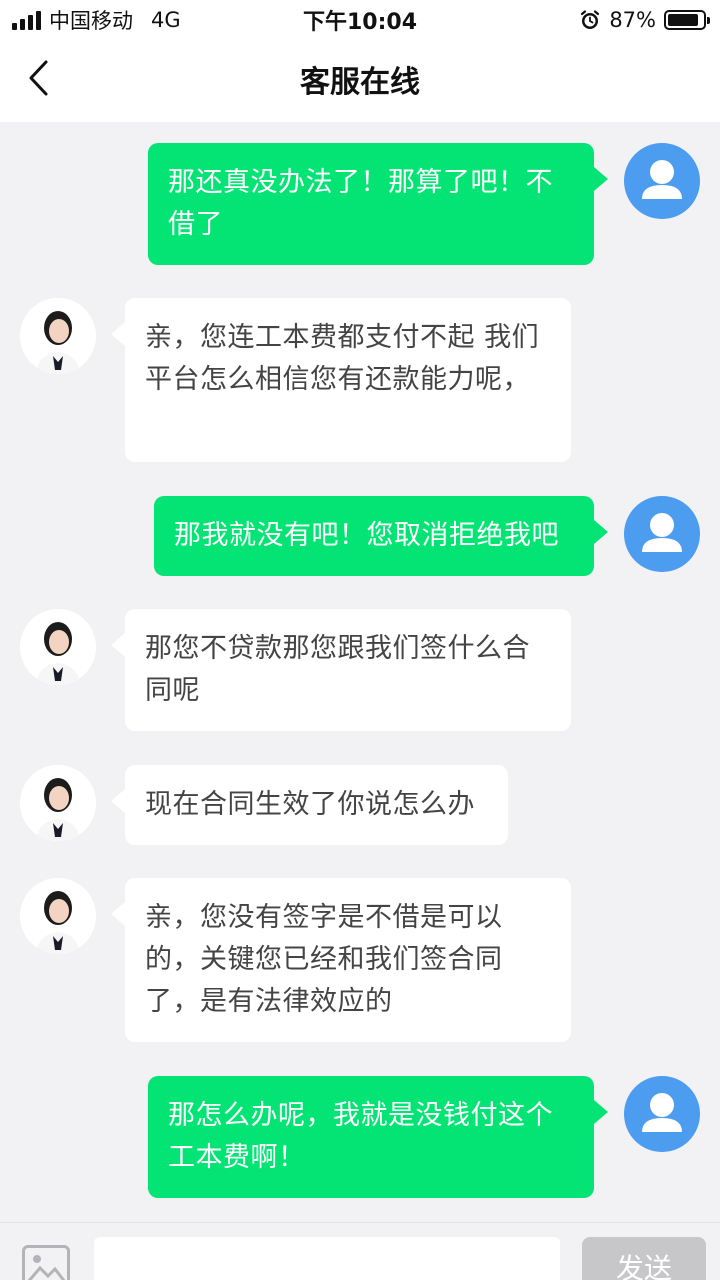  I want to click on message-bubble: 现在合同生效了你说怎么办, so click(316, 805).